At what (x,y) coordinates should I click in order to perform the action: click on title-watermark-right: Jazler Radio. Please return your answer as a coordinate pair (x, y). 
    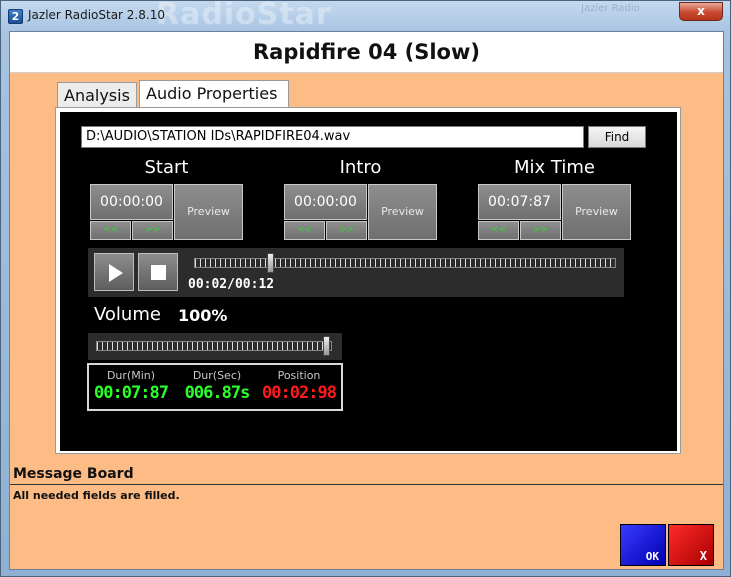
    Looking at the image, I should click on (610, 8).